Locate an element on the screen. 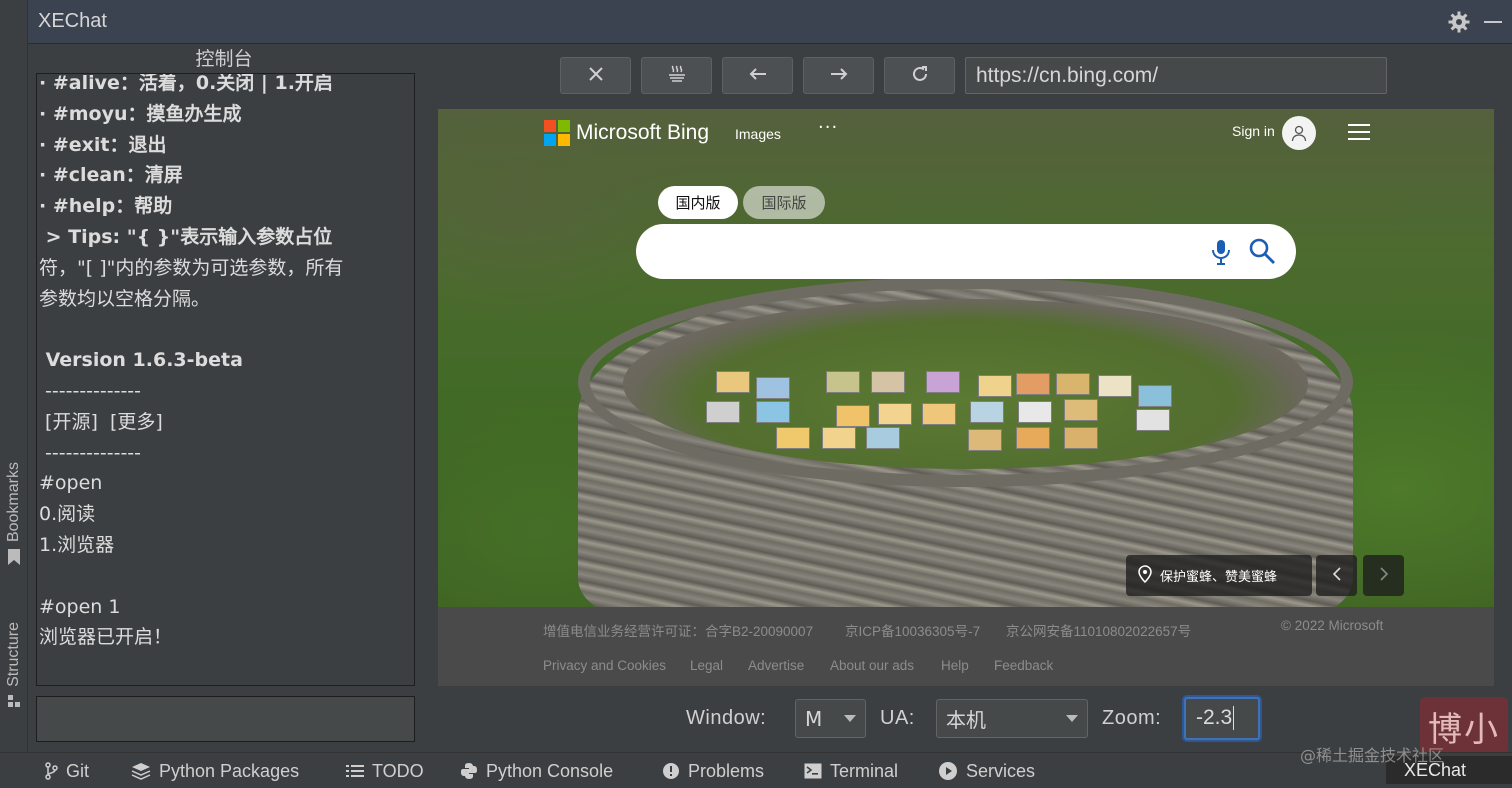  footer-police: 京公网安备11010802022657号 is located at coordinates (1098, 630).